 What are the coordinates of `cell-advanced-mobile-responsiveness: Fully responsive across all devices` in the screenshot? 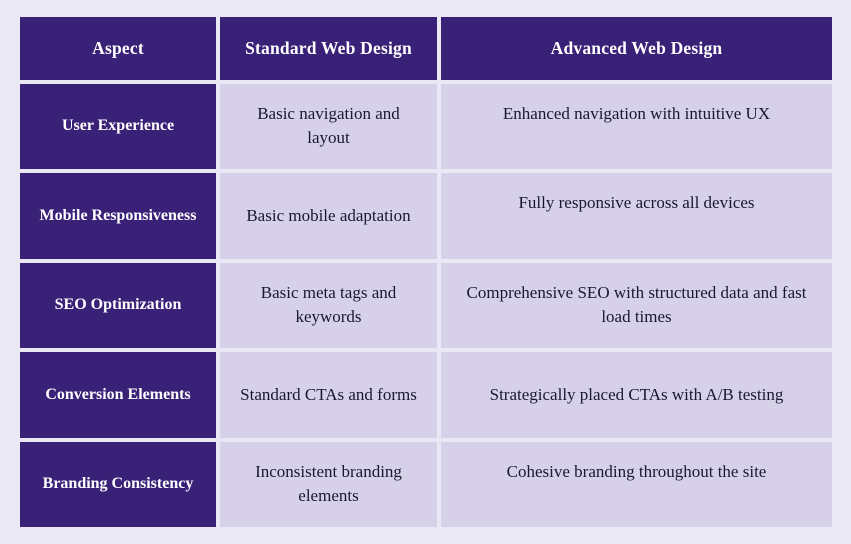 It's located at (636, 216).